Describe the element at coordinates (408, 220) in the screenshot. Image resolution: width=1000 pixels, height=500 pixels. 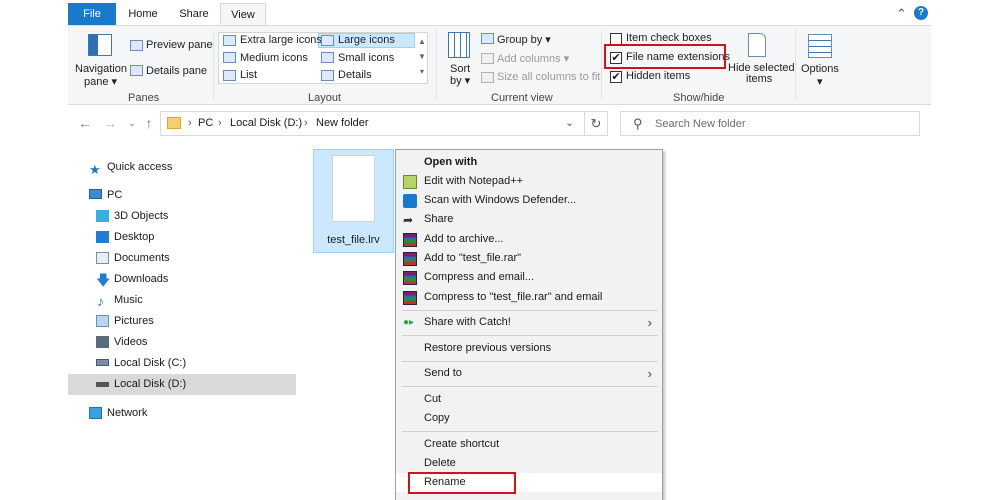
I see `share-icon: ➦` at that location.